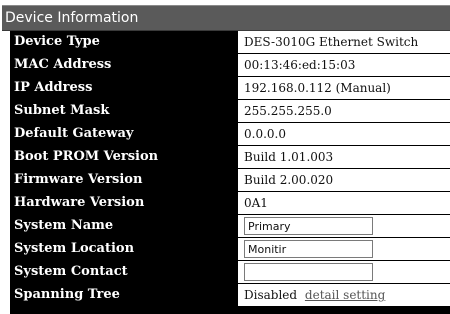 Image resolution: width=450 pixels, height=314 pixels. What do you see at coordinates (119, 42) in the screenshot?
I see `device-type-label: Device Type` at bounding box center [119, 42].